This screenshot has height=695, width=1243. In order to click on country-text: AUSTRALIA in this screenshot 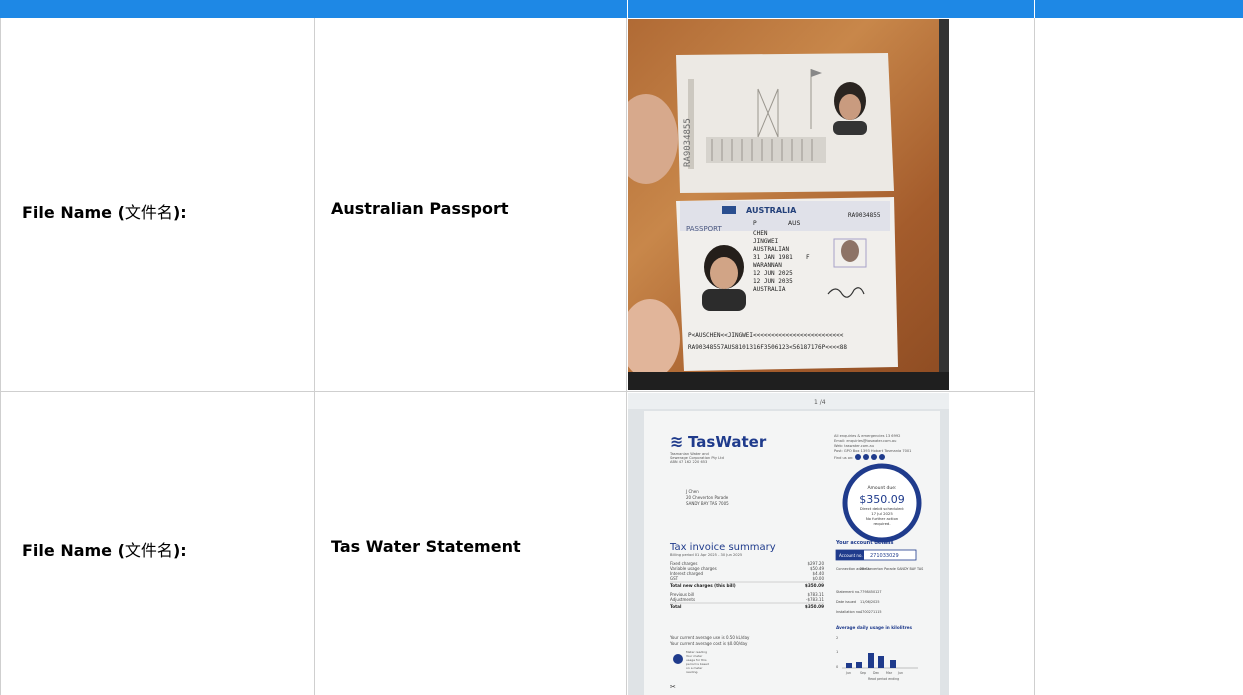, I will do `click(771, 210)`.